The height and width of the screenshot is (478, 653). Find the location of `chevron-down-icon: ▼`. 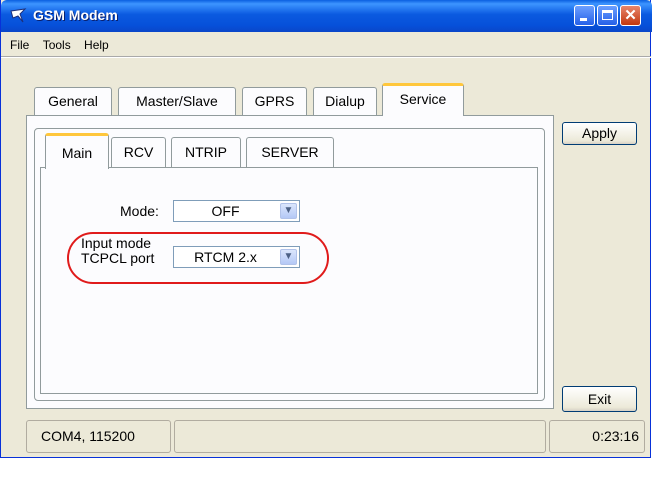

chevron-down-icon: ▼ is located at coordinates (288, 211).